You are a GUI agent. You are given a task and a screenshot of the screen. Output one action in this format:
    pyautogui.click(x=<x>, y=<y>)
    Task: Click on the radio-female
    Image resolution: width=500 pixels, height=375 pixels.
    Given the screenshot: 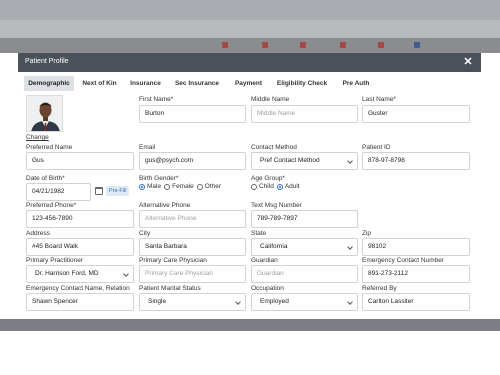 What is the action you would take?
    pyautogui.click(x=167, y=186)
    